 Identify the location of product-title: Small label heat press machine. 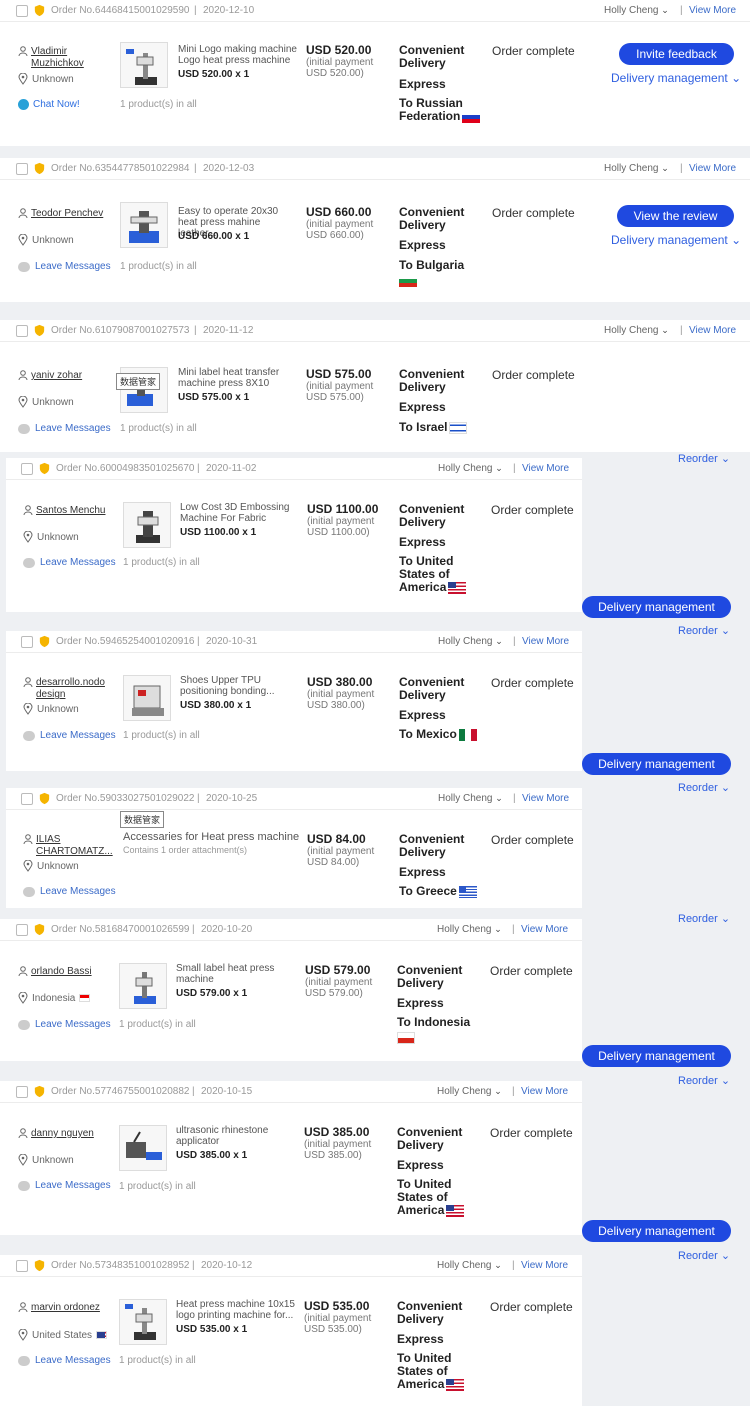
(237, 974).